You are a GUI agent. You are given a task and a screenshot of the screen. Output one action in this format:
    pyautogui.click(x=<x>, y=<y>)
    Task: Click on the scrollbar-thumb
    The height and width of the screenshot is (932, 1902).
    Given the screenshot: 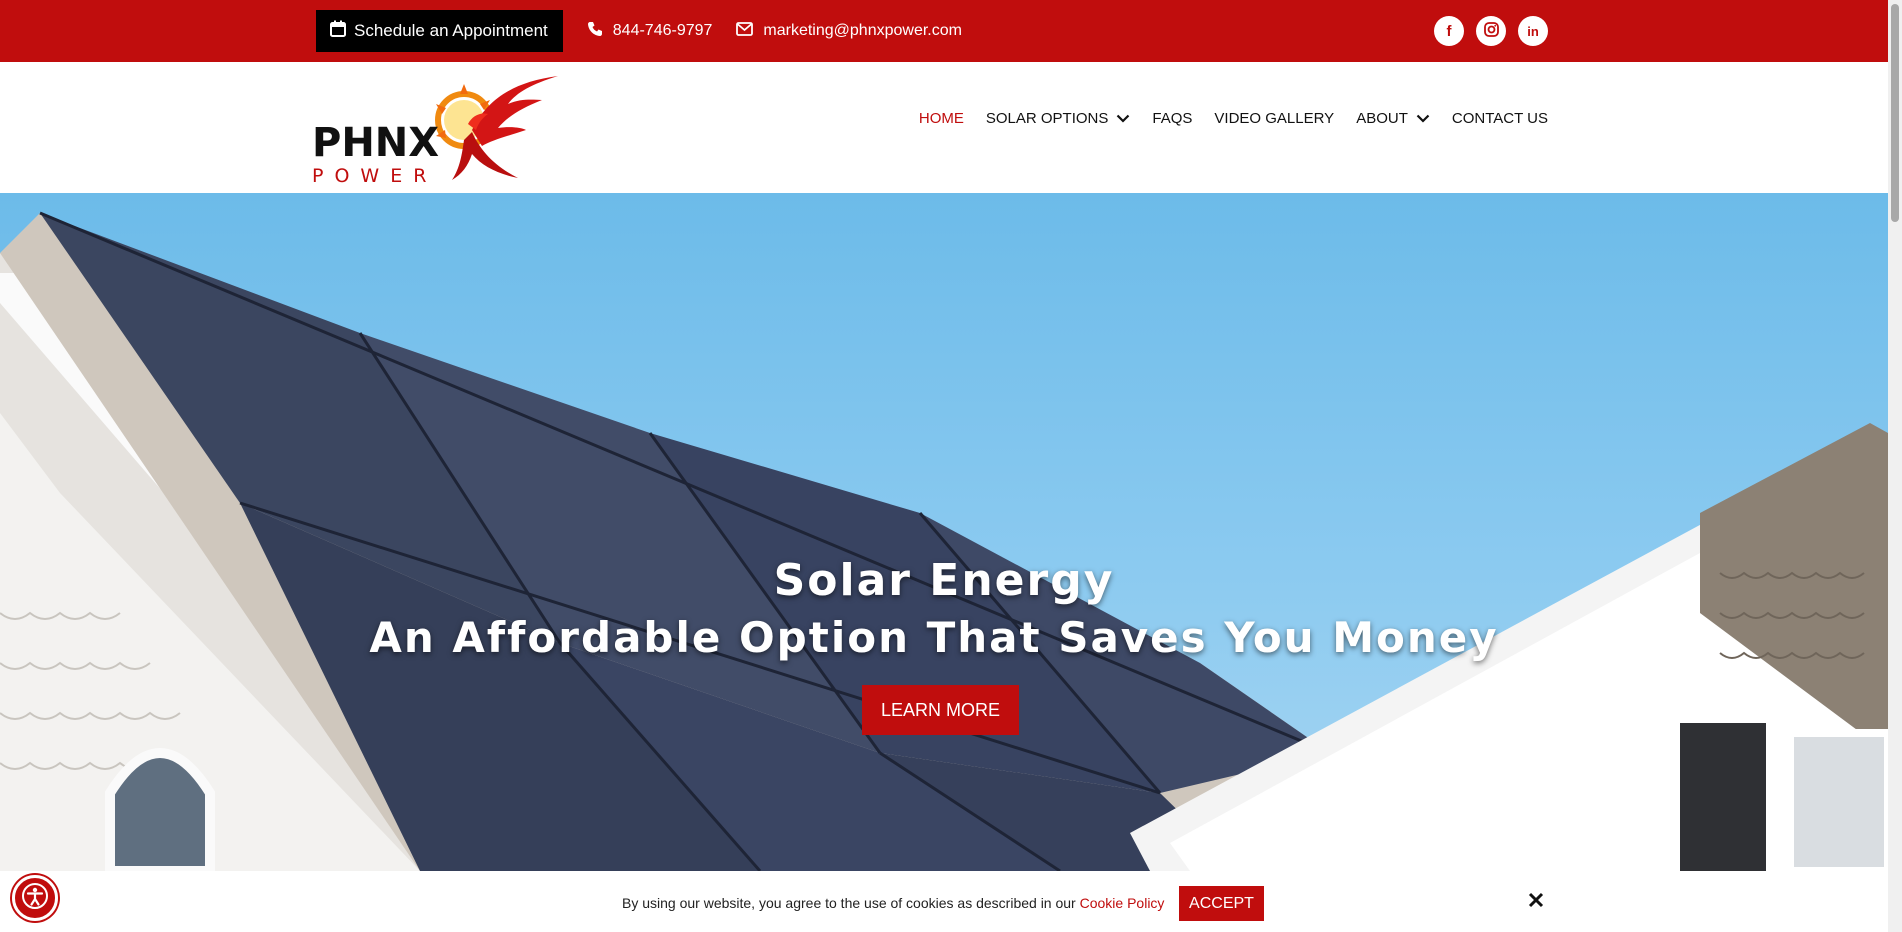 What is the action you would take?
    pyautogui.click(x=1895, y=113)
    